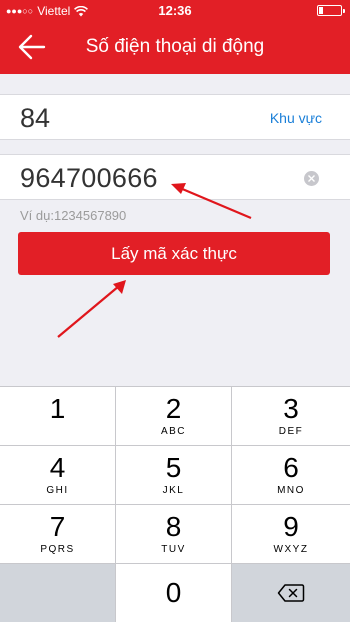 The height and width of the screenshot is (622, 350). What do you see at coordinates (58, 475) in the screenshot?
I see `key-4: 4 GHI` at bounding box center [58, 475].